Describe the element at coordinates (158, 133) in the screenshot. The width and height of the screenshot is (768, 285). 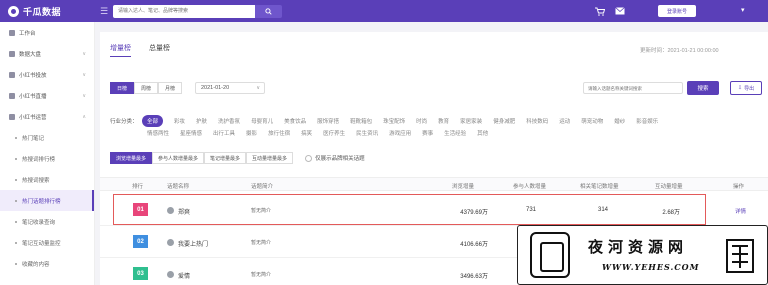
I see `category-chip: 情感两性` at that location.